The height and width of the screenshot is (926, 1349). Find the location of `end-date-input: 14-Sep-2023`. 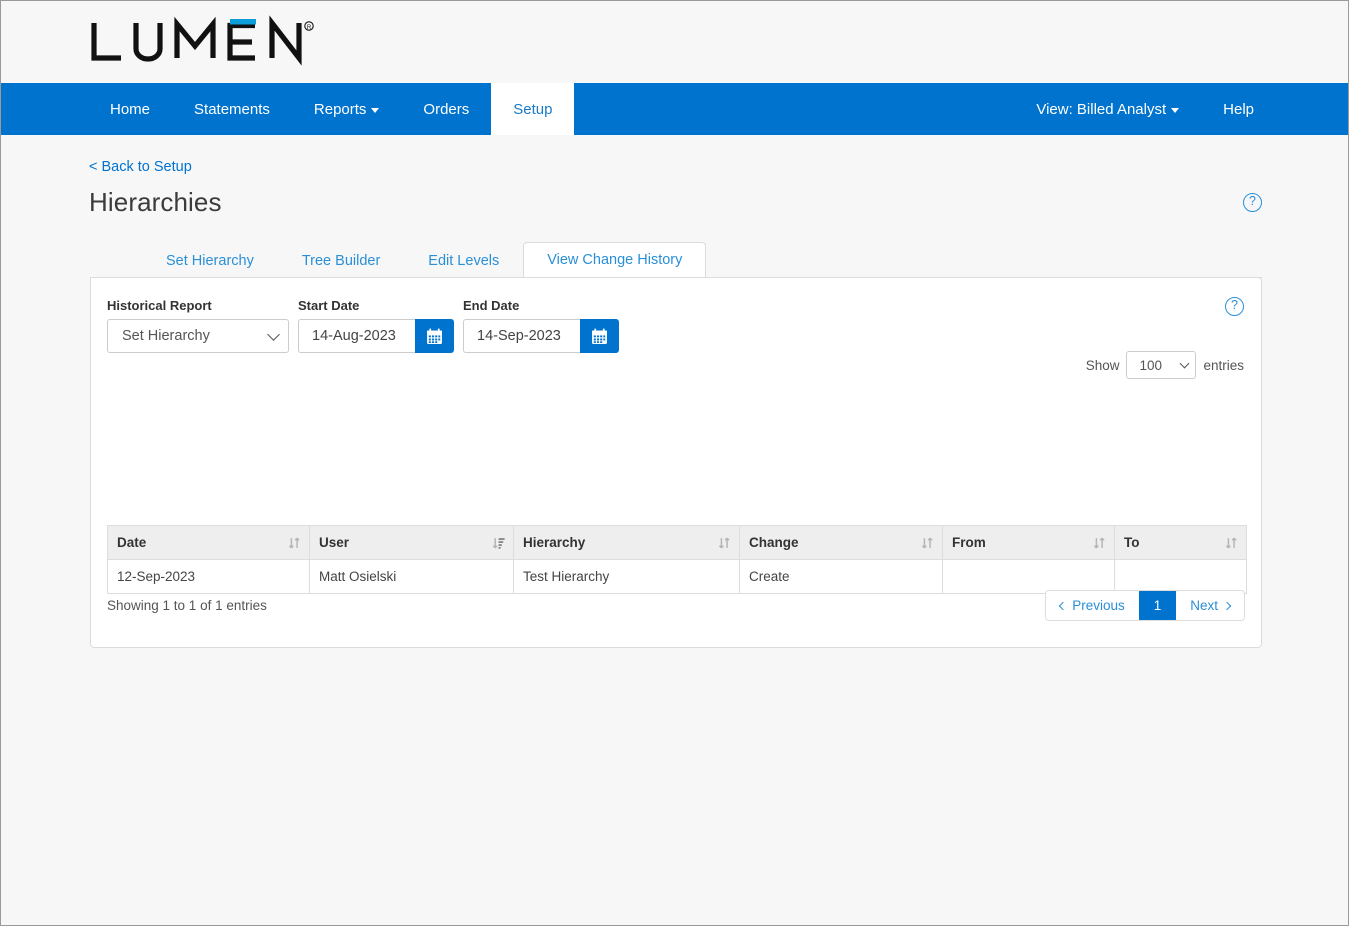

end-date-input: 14-Sep-2023 is located at coordinates (521, 336).